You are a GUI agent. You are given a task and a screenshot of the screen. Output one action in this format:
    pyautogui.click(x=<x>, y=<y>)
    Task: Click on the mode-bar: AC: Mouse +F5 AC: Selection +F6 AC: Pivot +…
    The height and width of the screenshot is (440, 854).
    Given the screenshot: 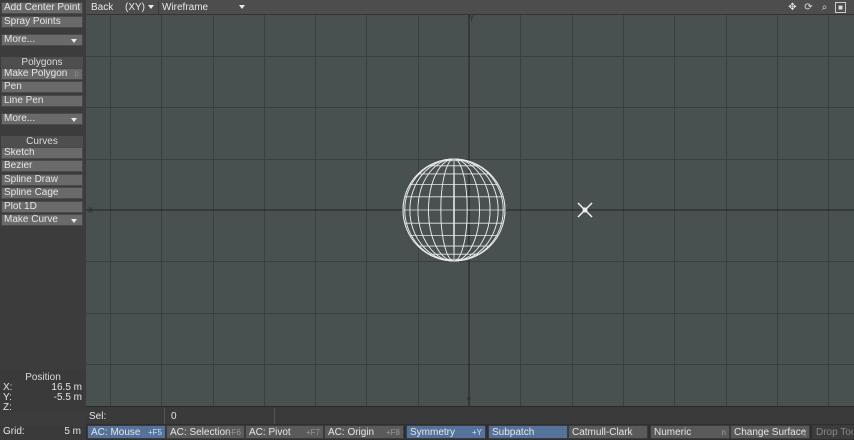 What is the action you would take?
    pyautogui.click(x=470, y=432)
    